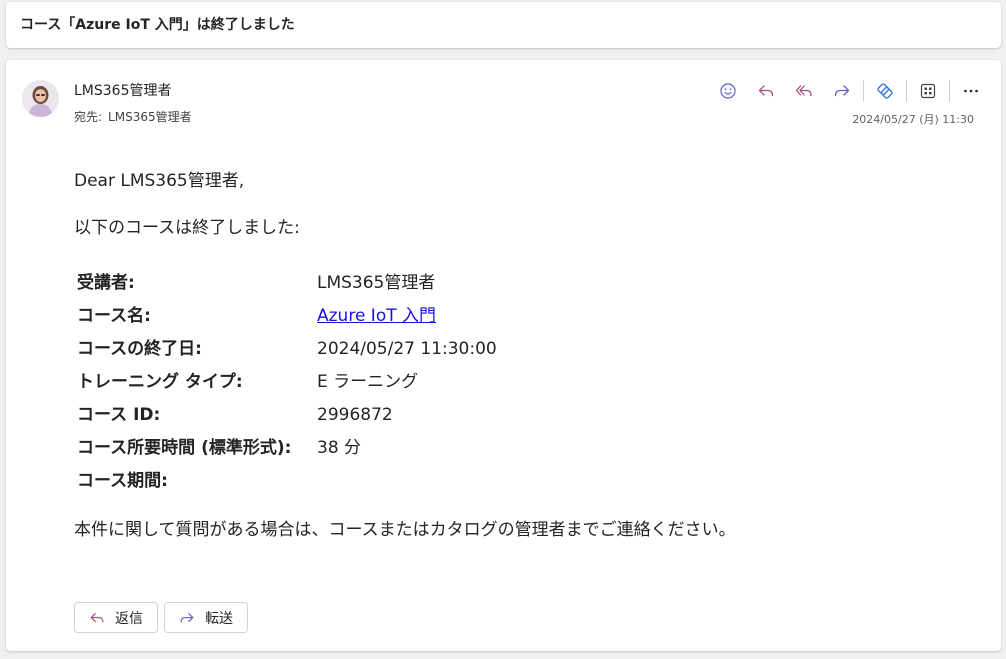 The height and width of the screenshot is (659, 1006). Describe the element at coordinates (150, 117) in the screenshot. I see `recipient-name: LMS365管理者` at that location.